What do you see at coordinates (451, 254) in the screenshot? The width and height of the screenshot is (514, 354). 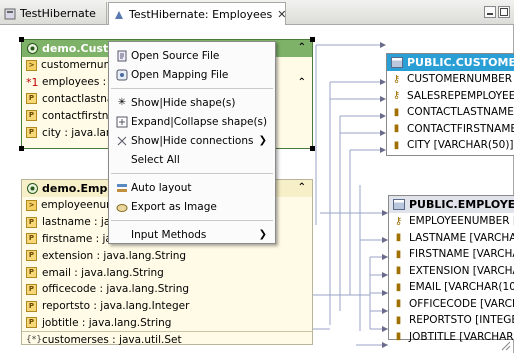 I see `table-row: ▮FIRSTNAME [VARCHAR(50)]` at bounding box center [451, 254].